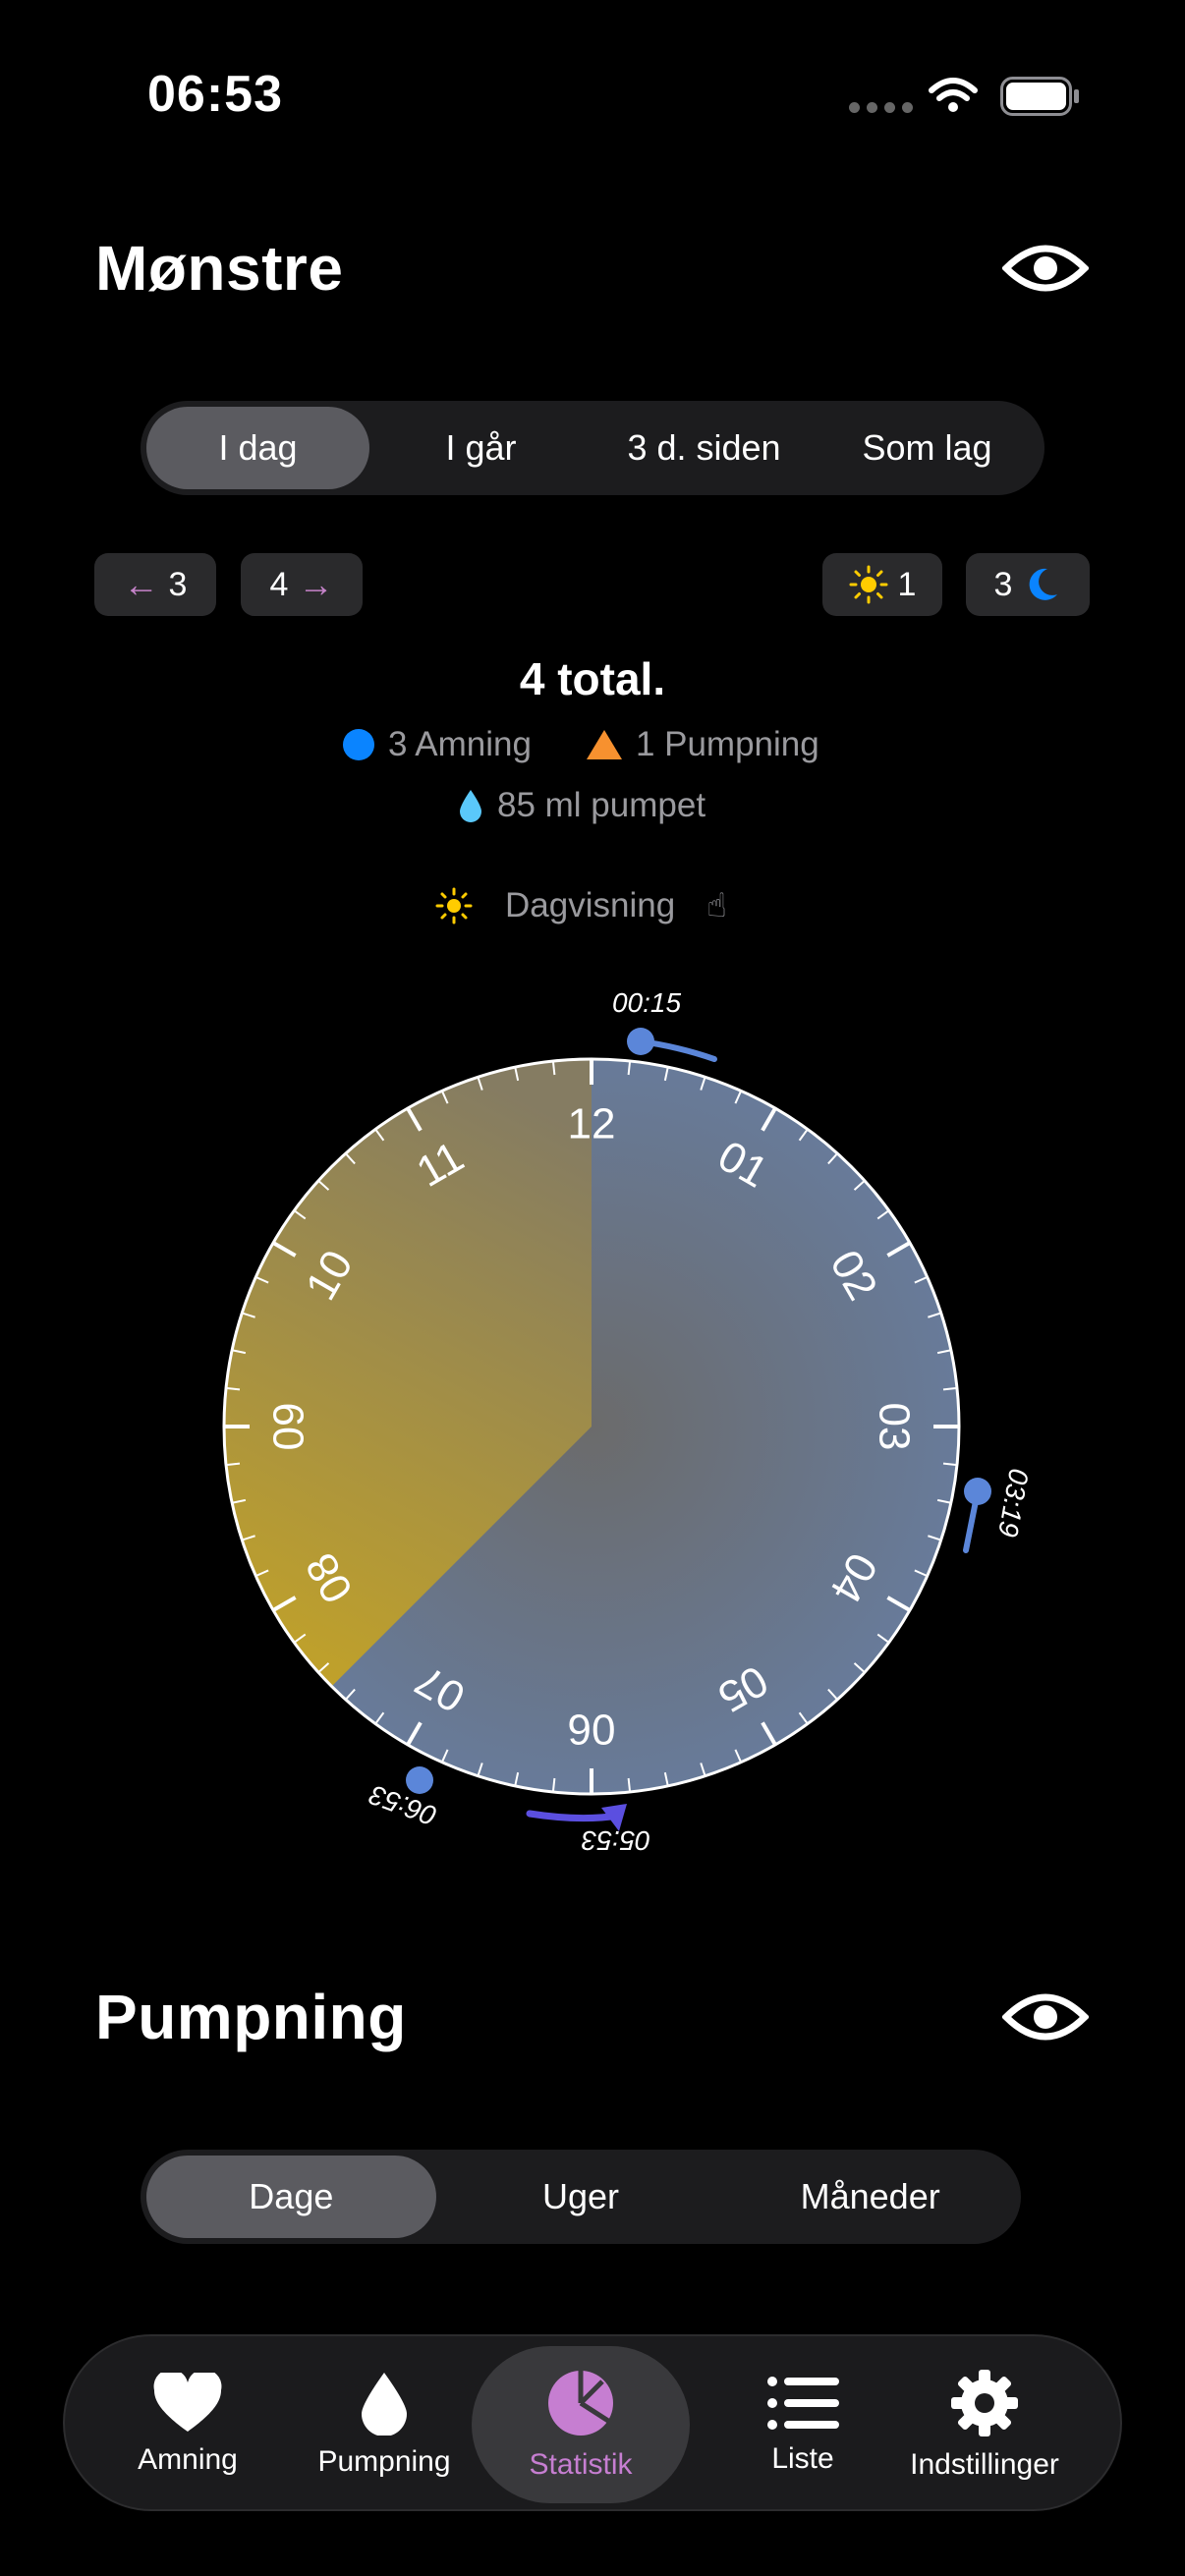 The image size is (1185, 2576). I want to click on nav-prev-button: ← 3, so click(155, 584).